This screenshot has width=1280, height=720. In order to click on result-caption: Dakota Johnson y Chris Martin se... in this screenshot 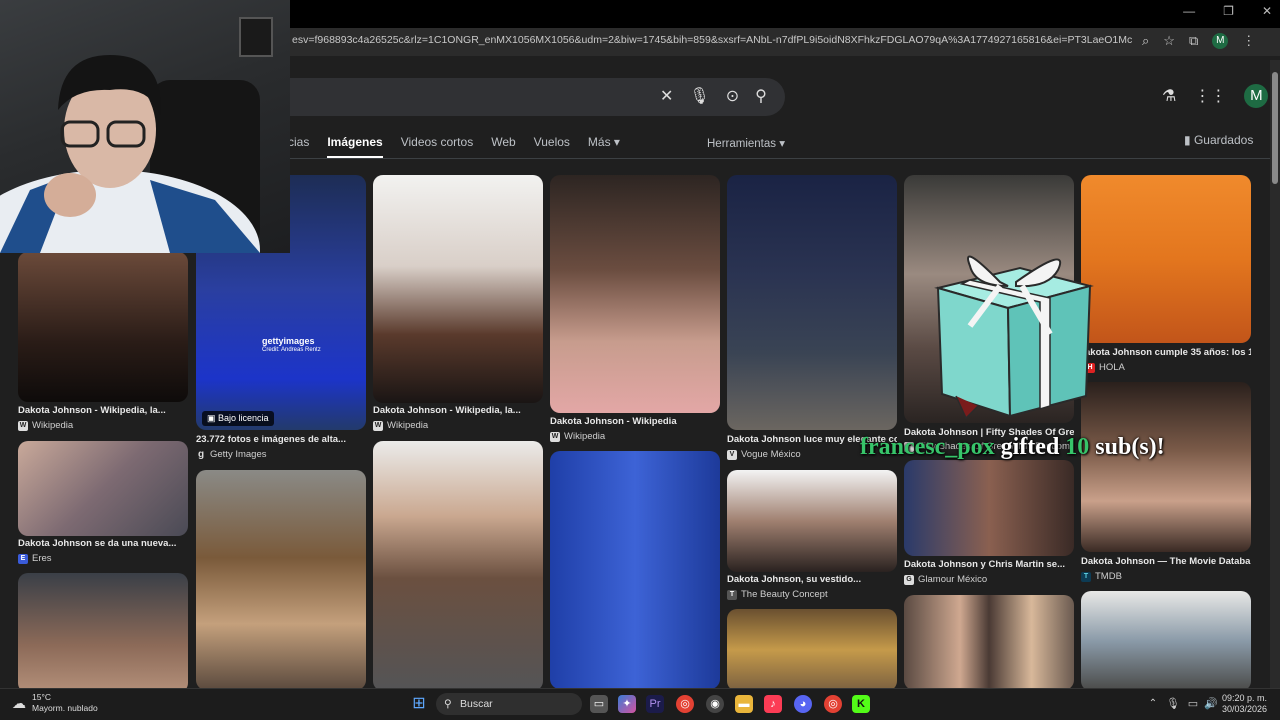, I will do `click(989, 564)`.